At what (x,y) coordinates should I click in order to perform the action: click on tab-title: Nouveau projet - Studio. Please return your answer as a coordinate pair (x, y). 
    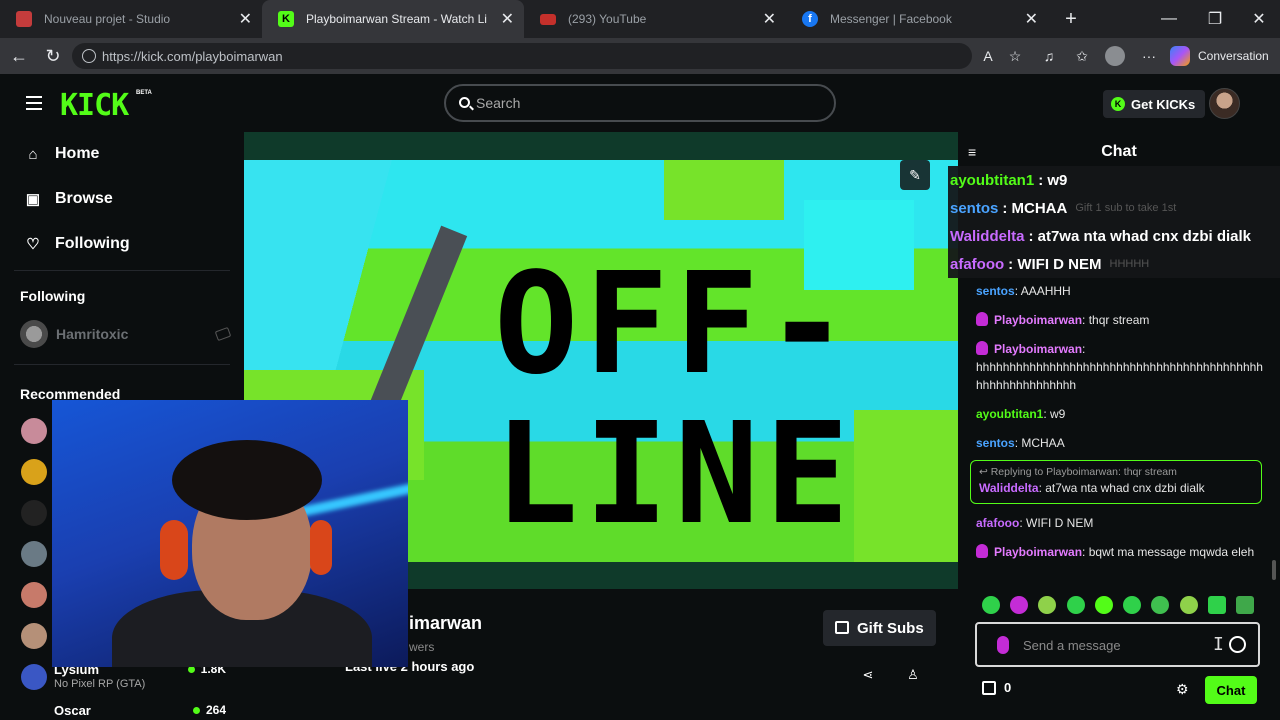
    Looking at the image, I should click on (107, 19).